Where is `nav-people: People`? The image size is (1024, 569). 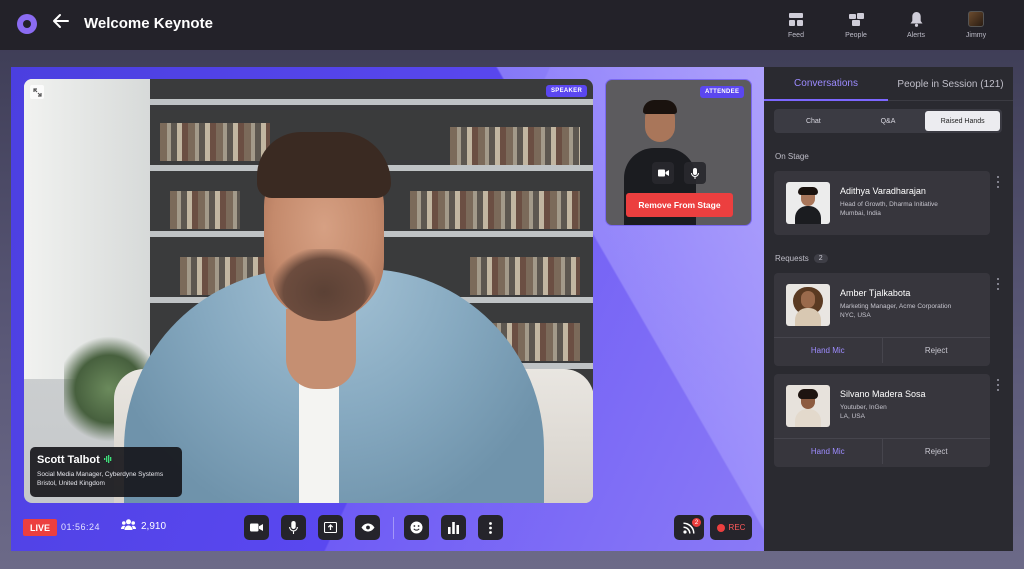
nav-people: People is located at coordinates (856, 24).